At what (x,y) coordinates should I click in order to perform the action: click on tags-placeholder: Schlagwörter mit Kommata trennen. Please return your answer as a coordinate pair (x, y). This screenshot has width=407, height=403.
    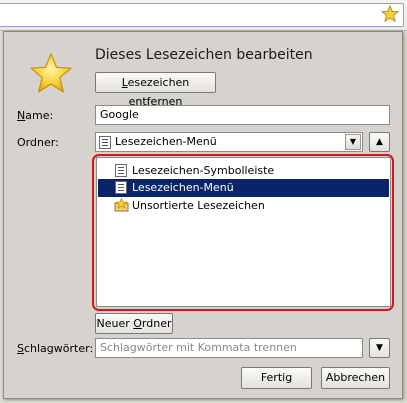
    Looking at the image, I should click on (198, 347).